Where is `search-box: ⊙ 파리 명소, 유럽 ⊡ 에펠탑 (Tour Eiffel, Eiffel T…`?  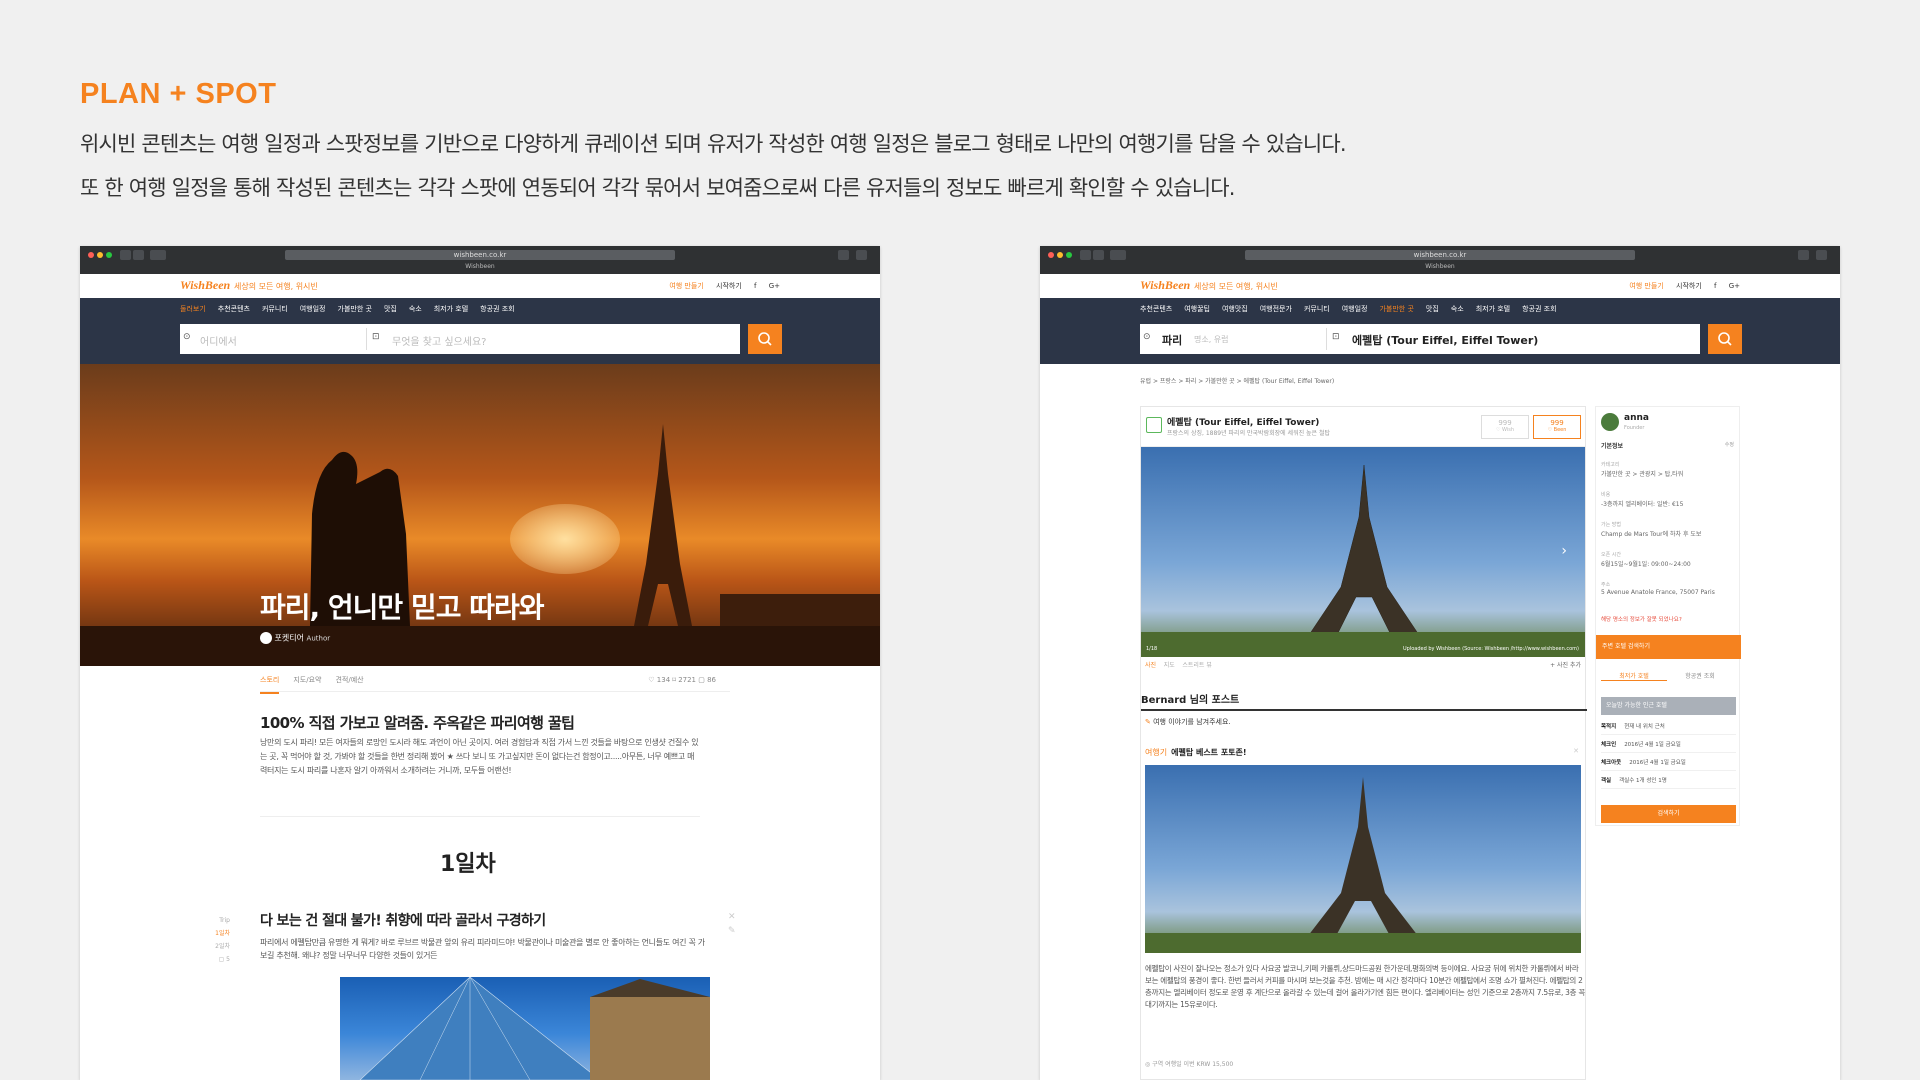
search-box: ⊙ 파리 명소, 유럽 ⊡ 에펠탑 (Tour Eiffel, Eiffel T… is located at coordinates (1420, 339).